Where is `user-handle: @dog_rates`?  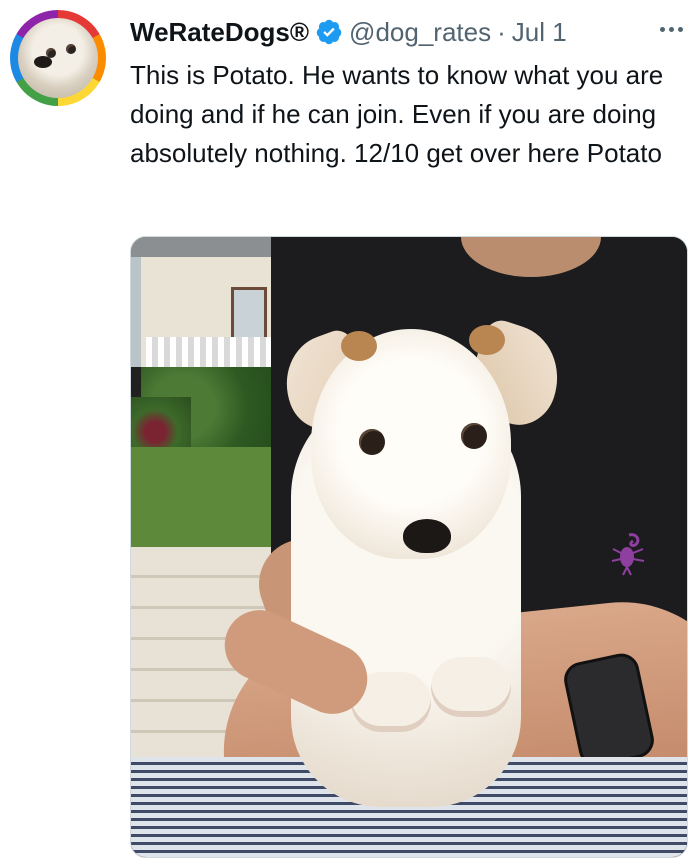 user-handle: @dog_rates is located at coordinates (420, 32).